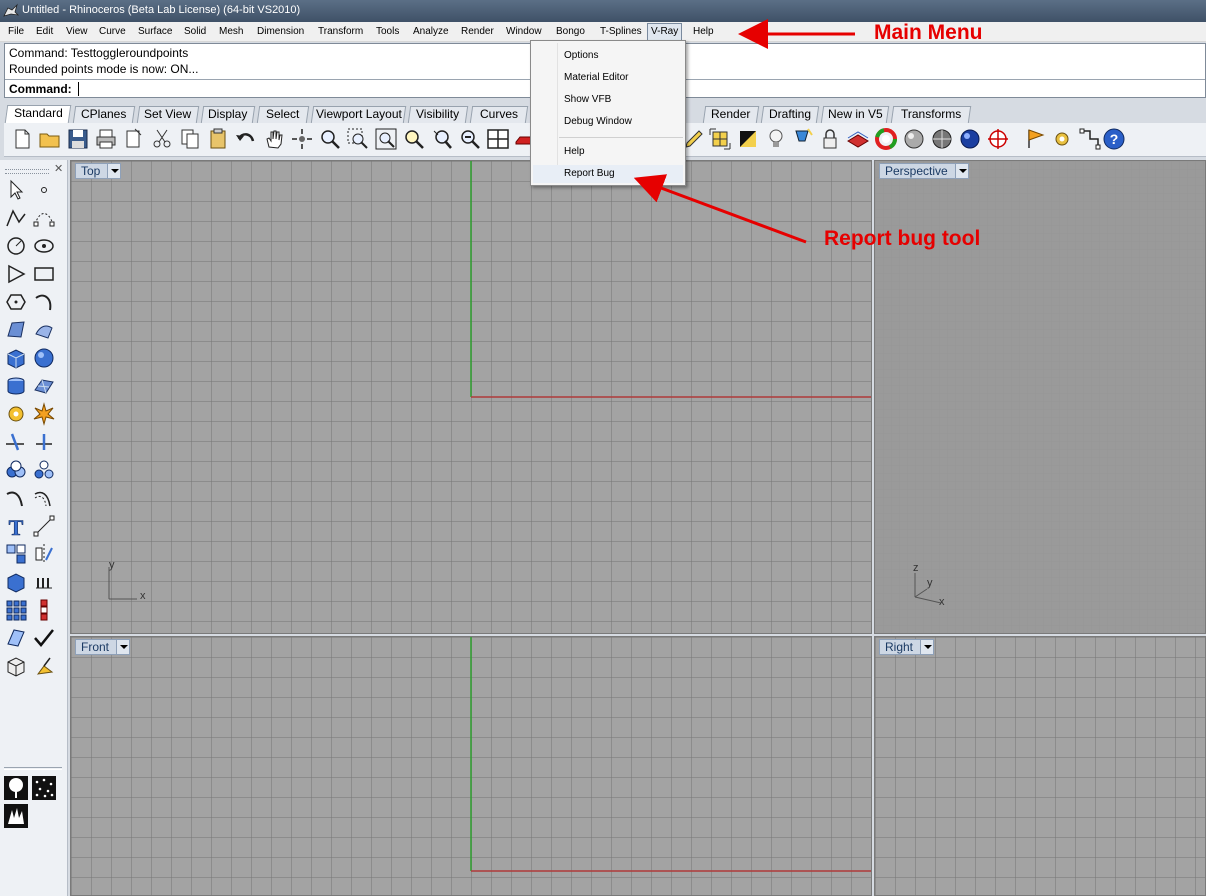 This screenshot has height=896, width=1206. I want to click on menu-file: File, so click(16, 32).